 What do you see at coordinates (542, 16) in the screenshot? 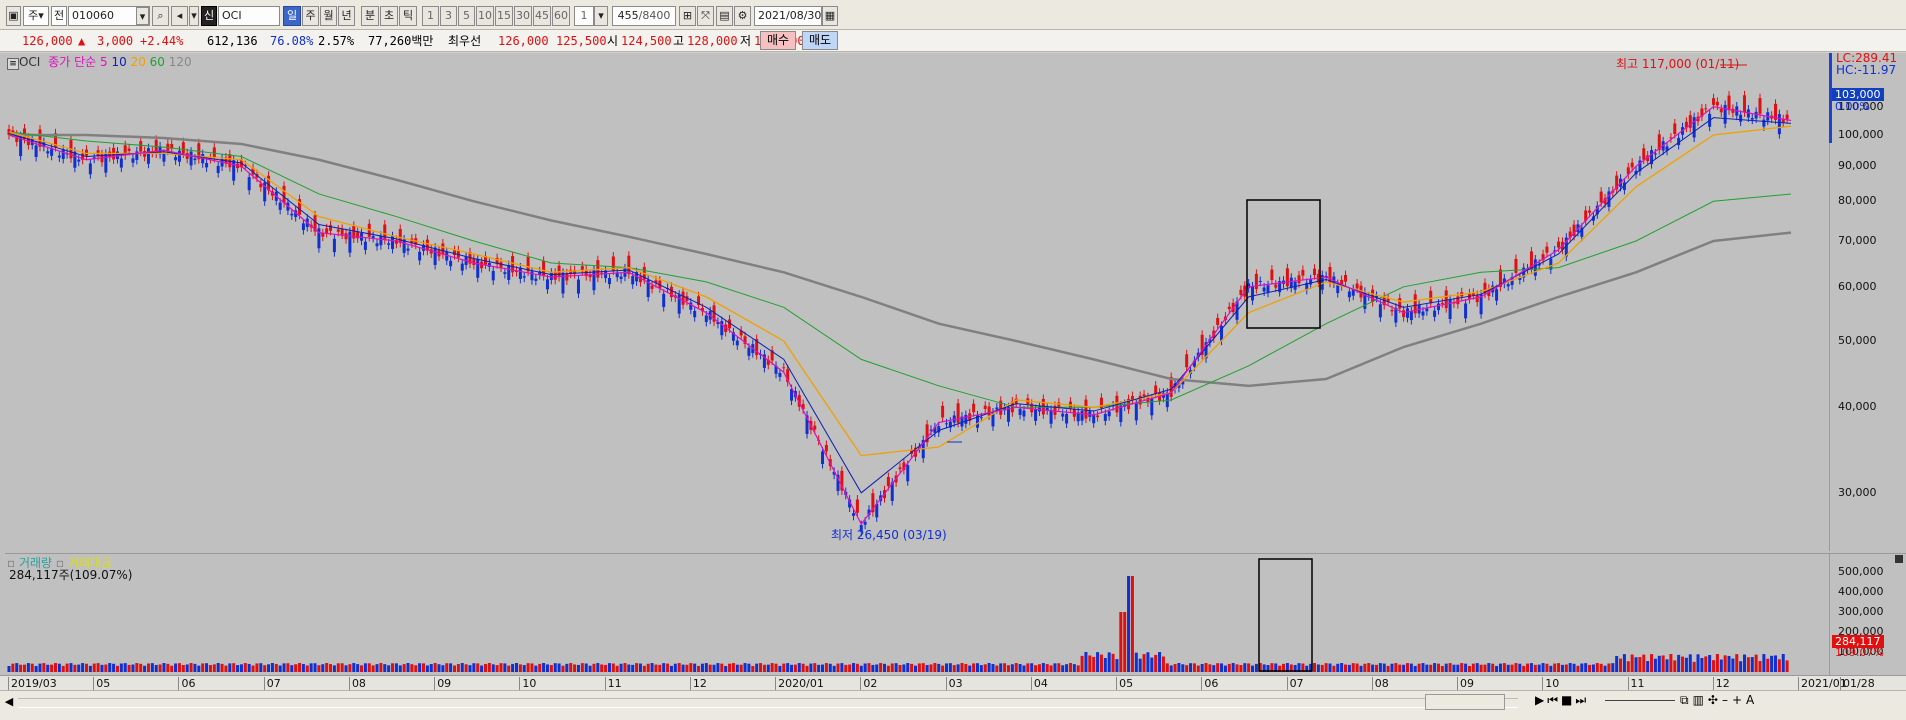
I see `interval-45: 45` at bounding box center [542, 16].